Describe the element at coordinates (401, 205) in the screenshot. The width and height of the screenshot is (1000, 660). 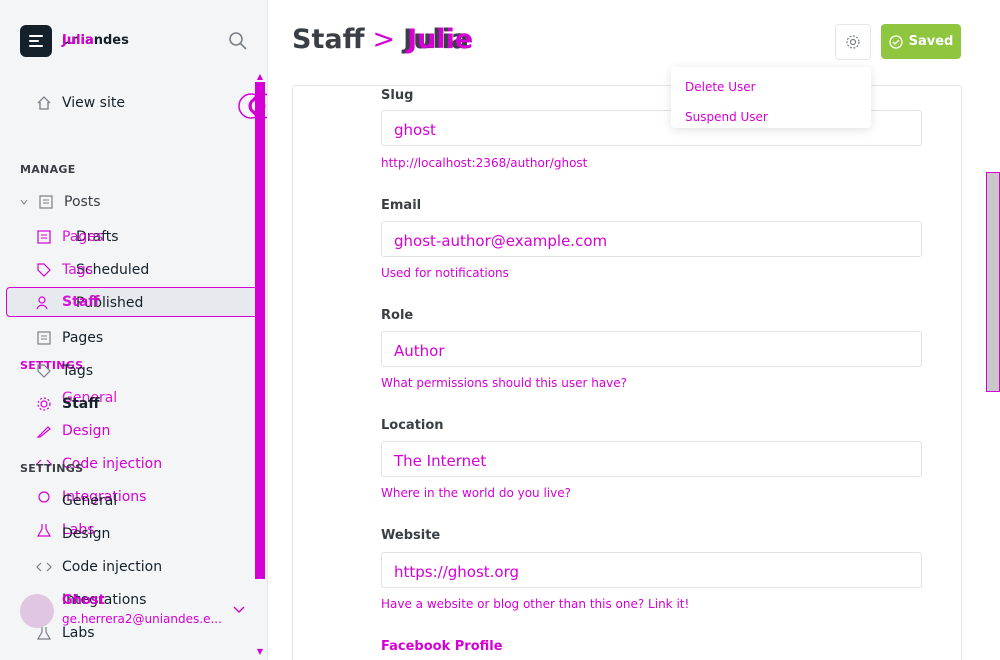
I see `email-label: Email` at that location.